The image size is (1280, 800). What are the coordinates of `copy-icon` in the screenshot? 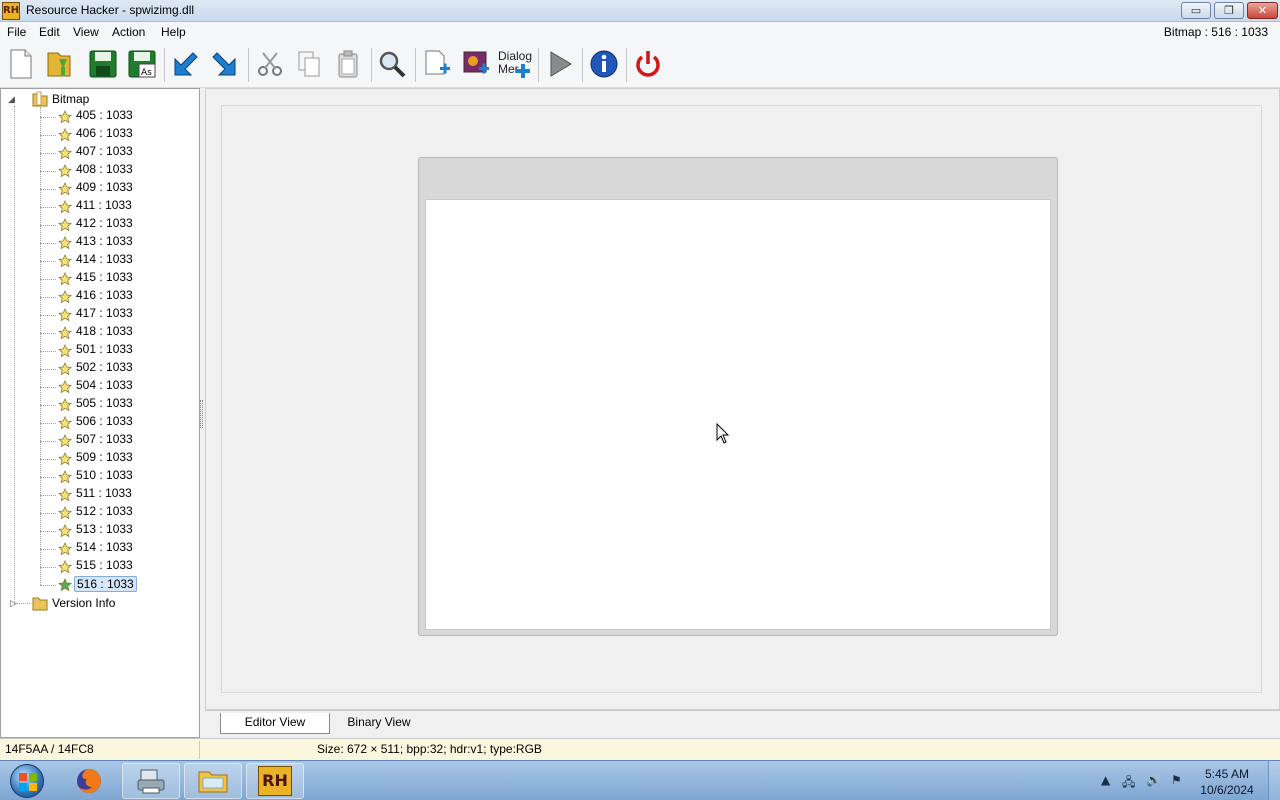 It's located at (309, 64).